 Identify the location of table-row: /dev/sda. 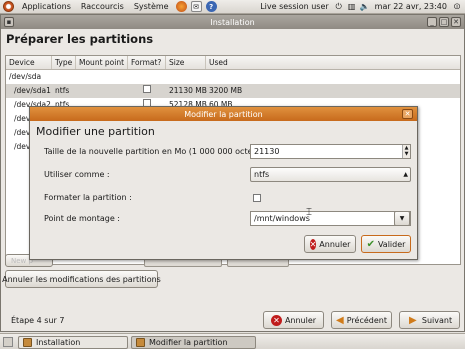
(233, 77).